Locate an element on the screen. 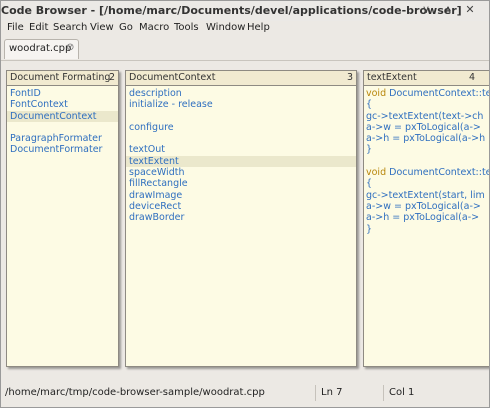 This screenshot has width=497, height=414. pane-title: DocumentContext is located at coordinates (172, 77).